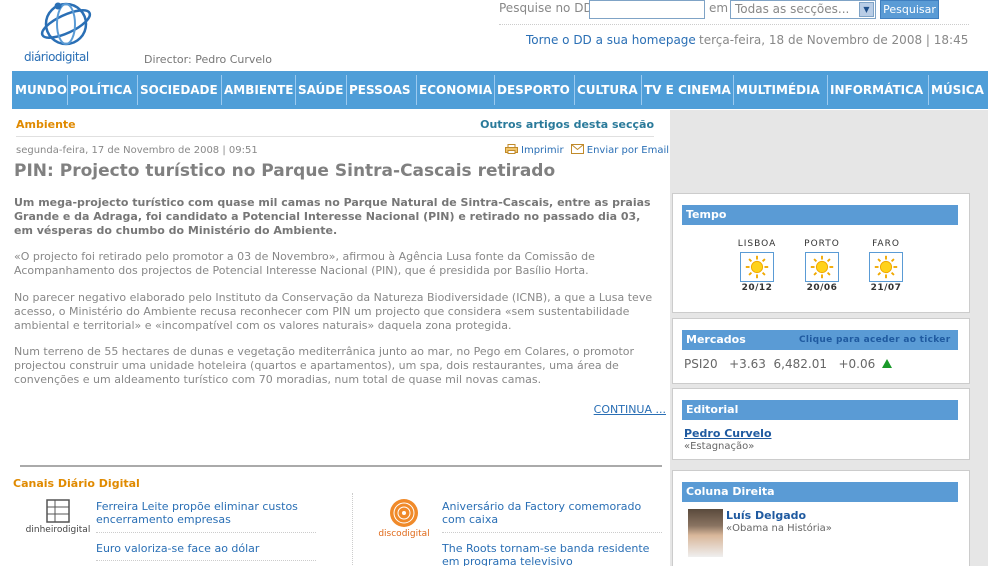 The width and height of the screenshot is (988, 566). Describe the element at coordinates (56, 57) in the screenshot. I see `logo-wordmark: diáriodigital` at that location.